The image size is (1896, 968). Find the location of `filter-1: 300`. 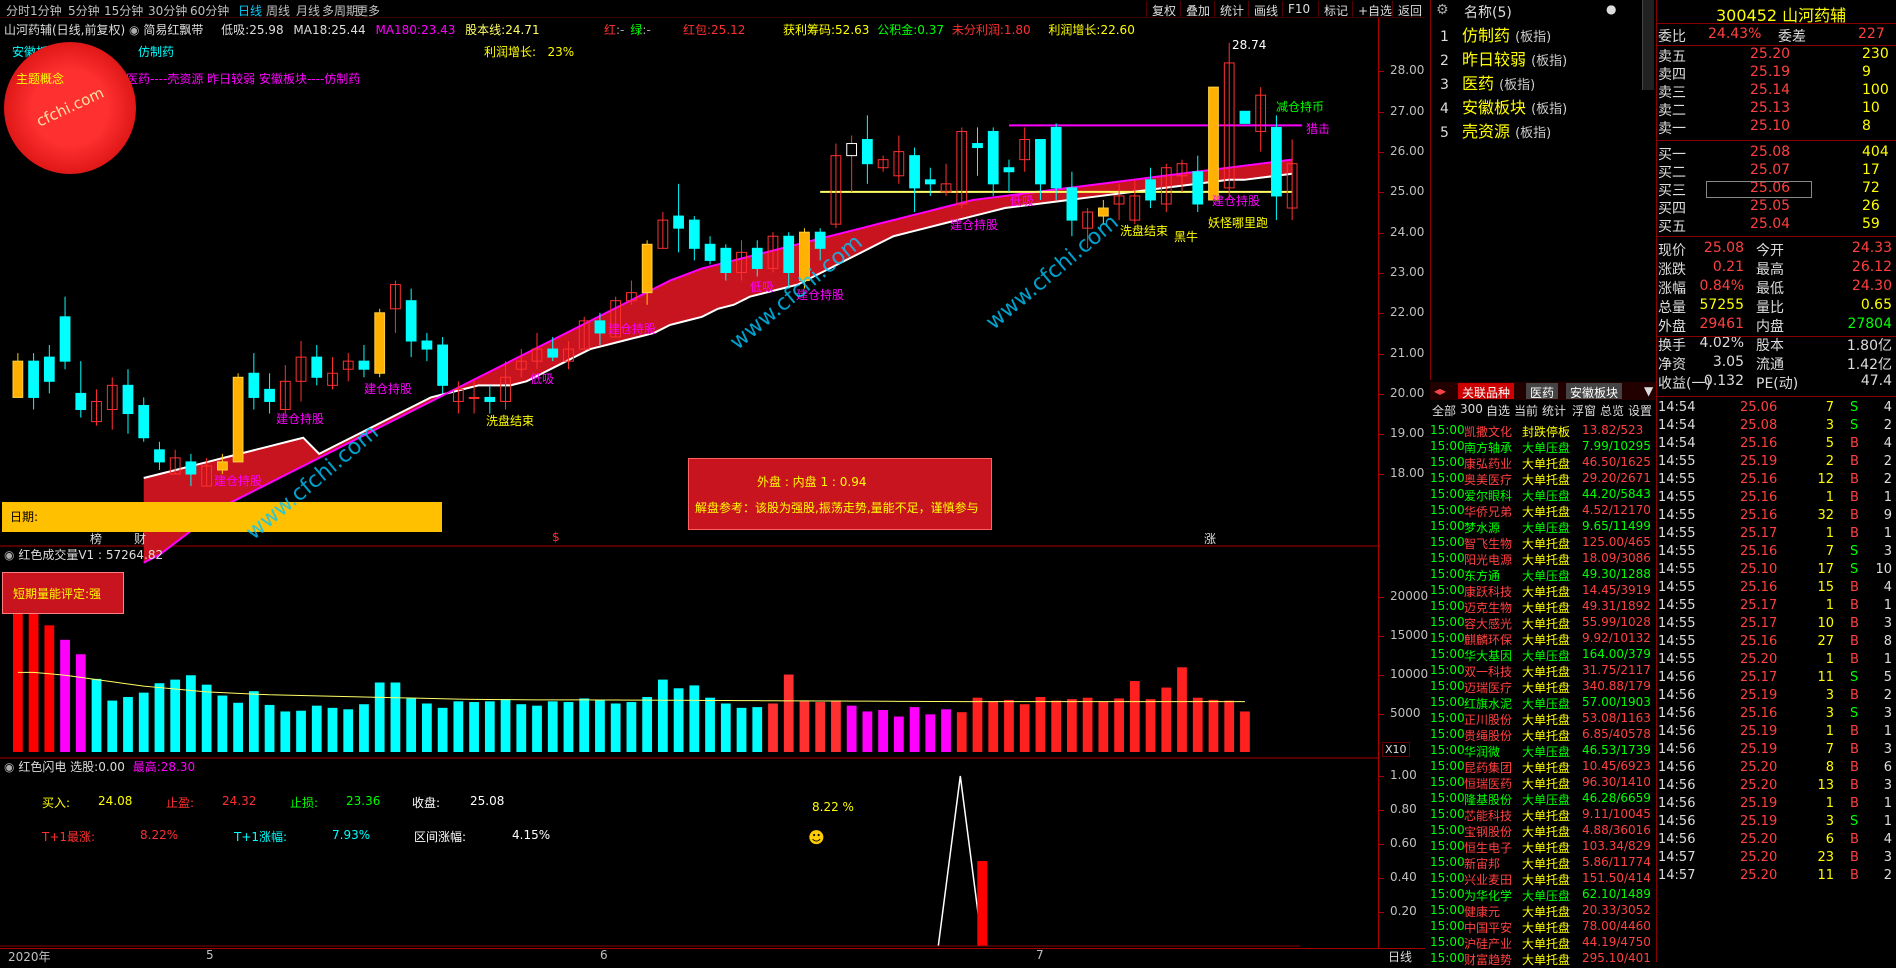

filter-1: 300 is located at coordinates (1471, 409).